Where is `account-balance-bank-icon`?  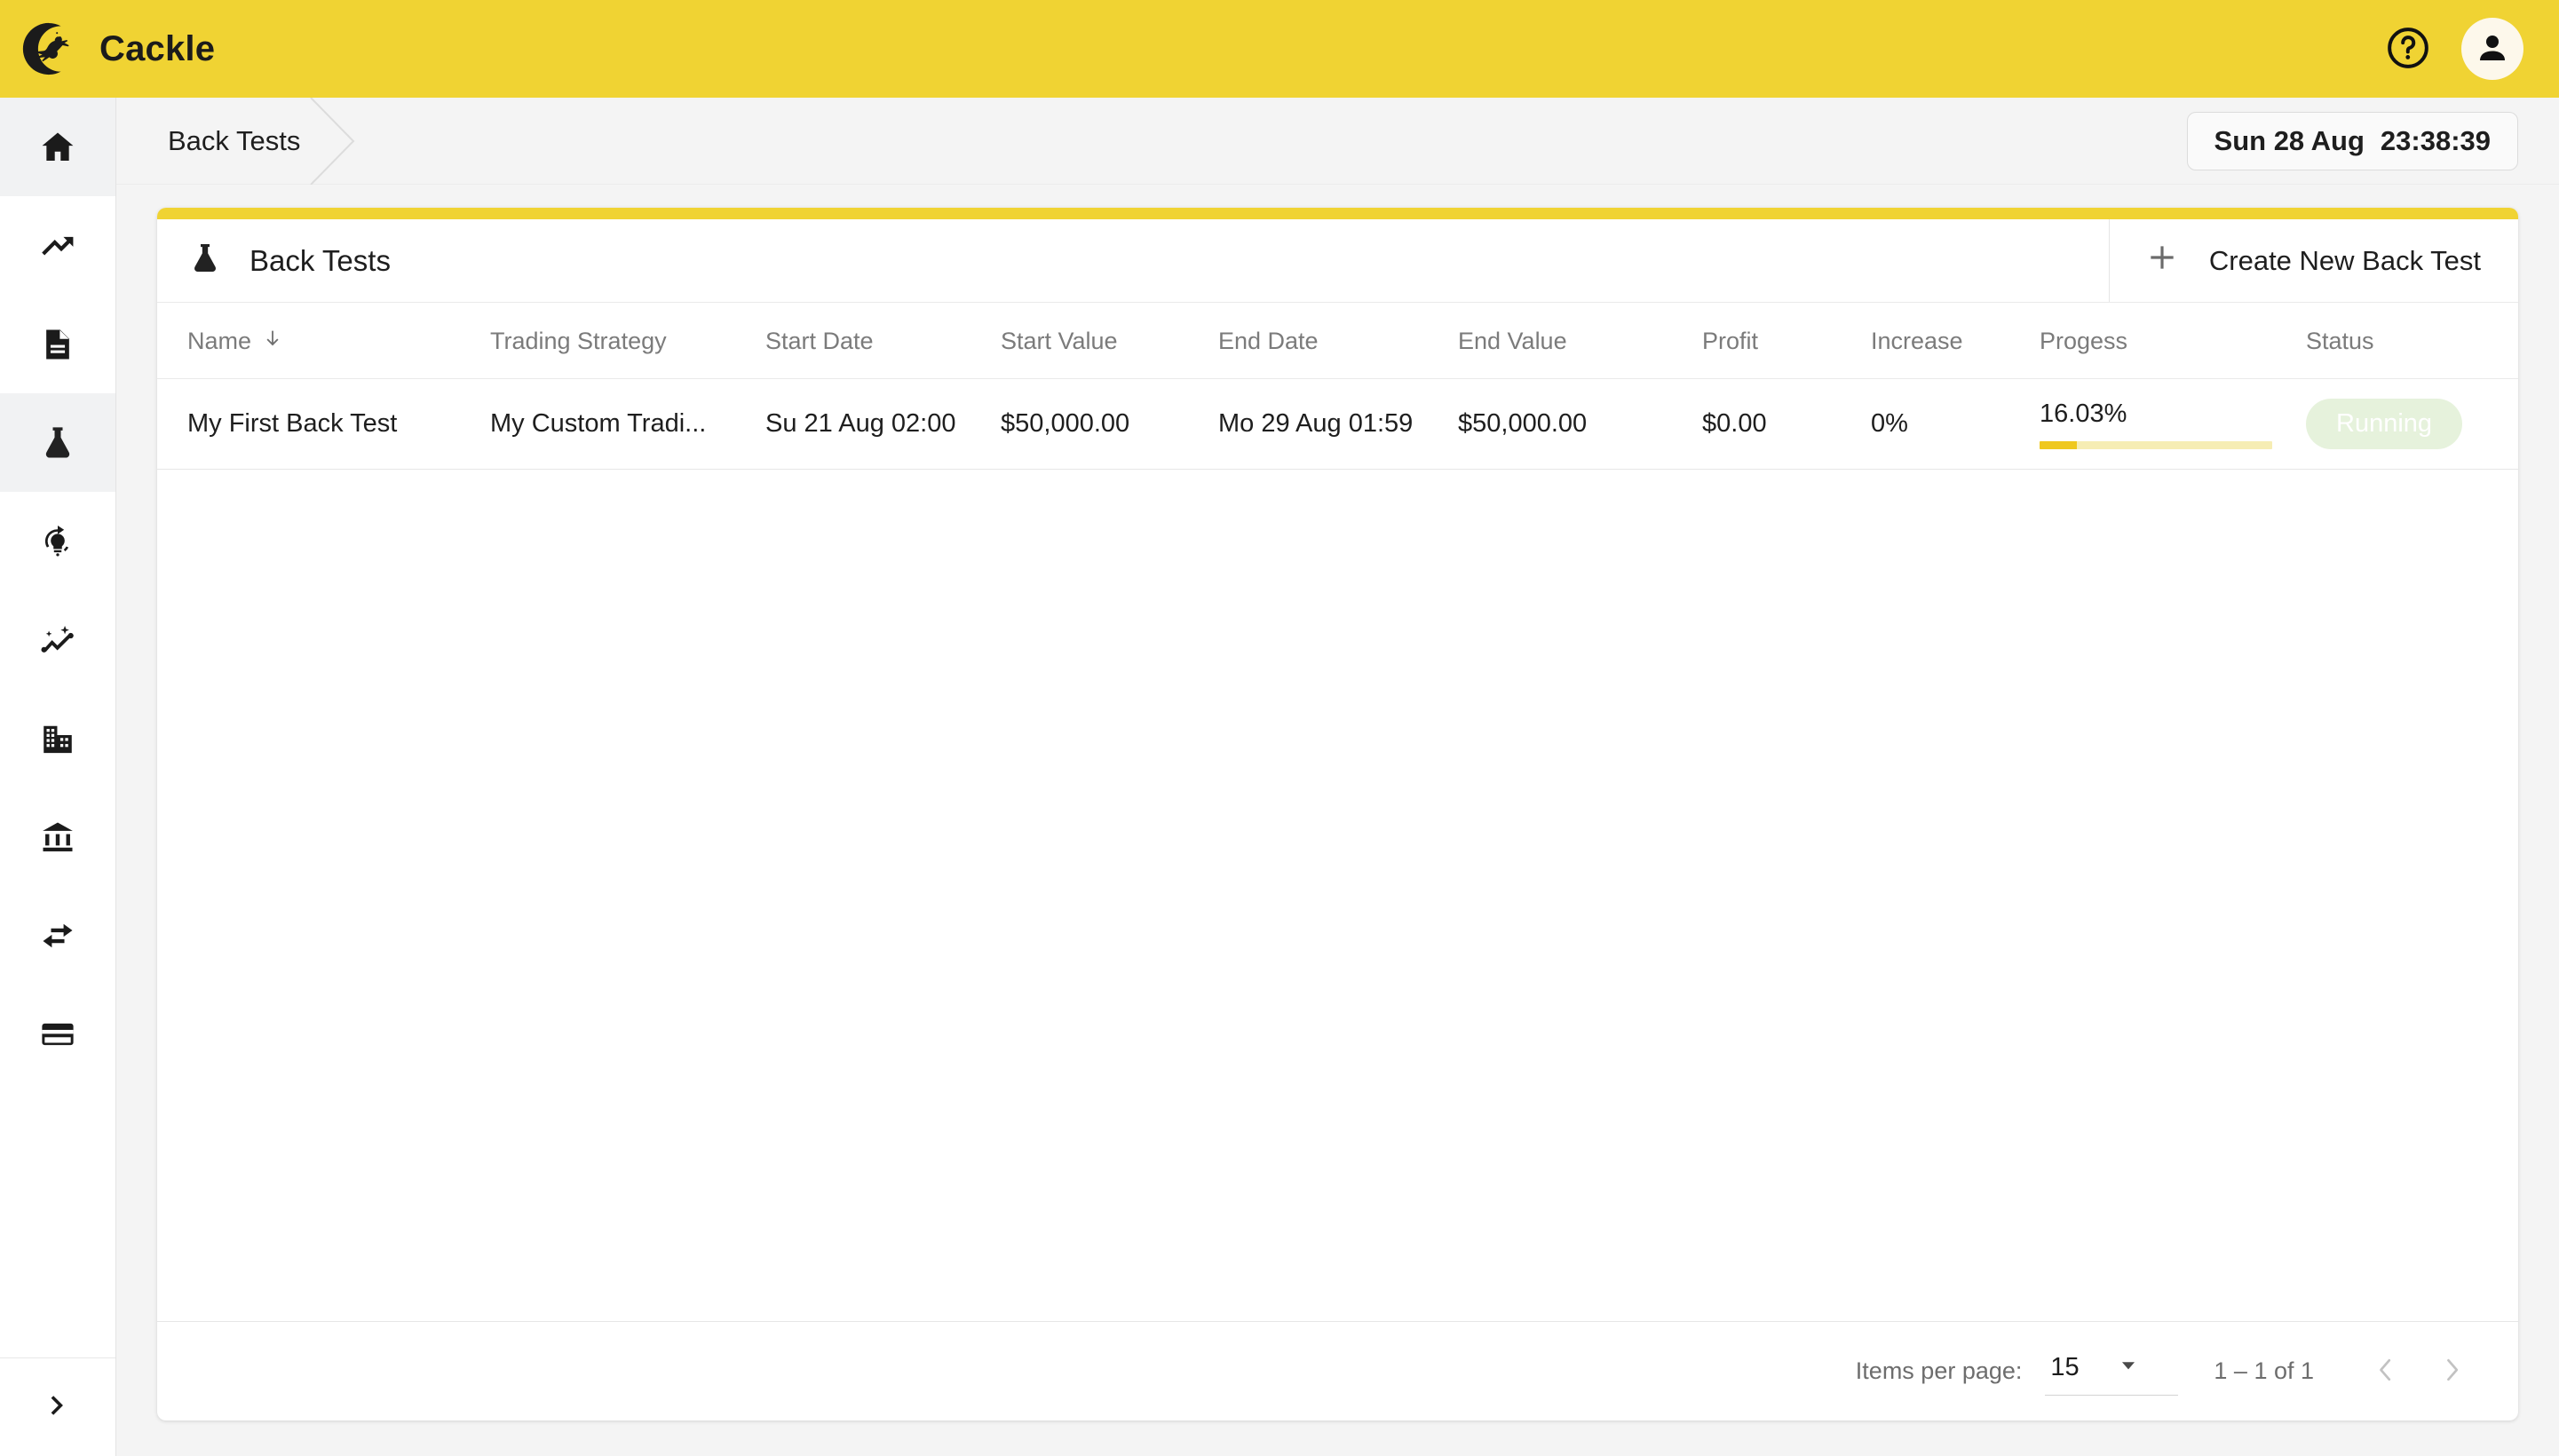 account-balance-bank-icon is located at coordinates (57, 837).